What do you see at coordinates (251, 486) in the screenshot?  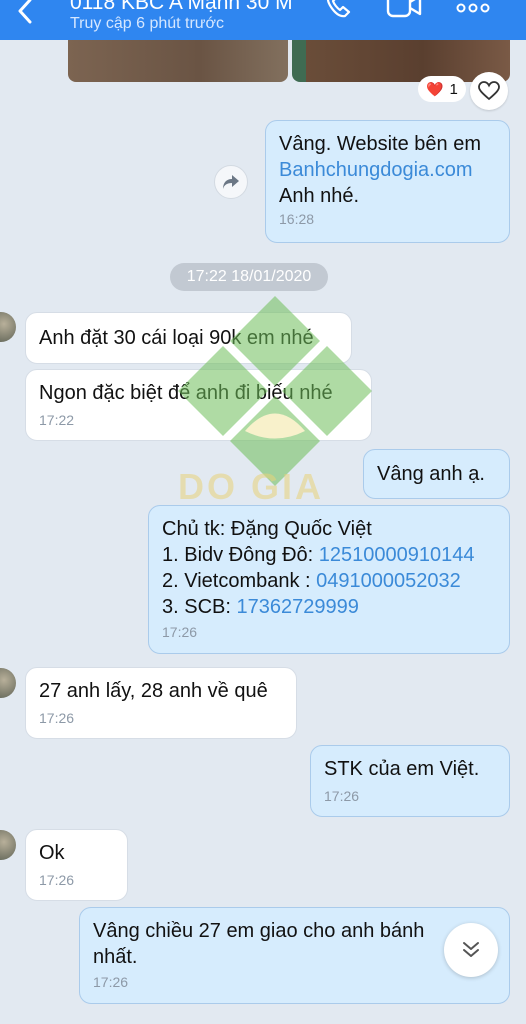 I see `watermark-text: DO GIA` at bounding box center [251, 486].